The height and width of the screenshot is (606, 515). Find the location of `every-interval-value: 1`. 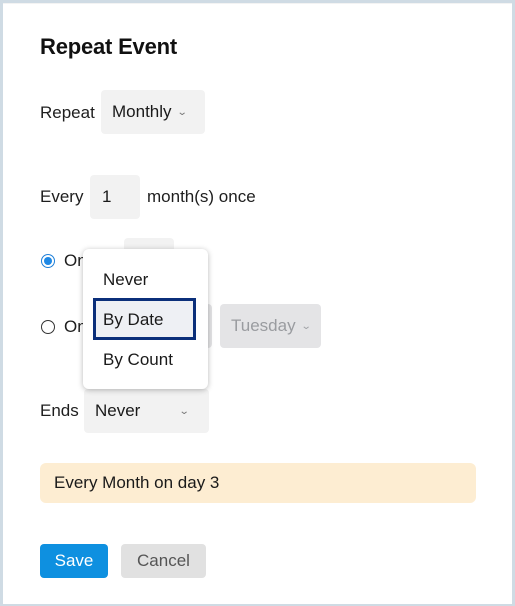

every-interval-value: 1 is located at coordinates (107, 196).